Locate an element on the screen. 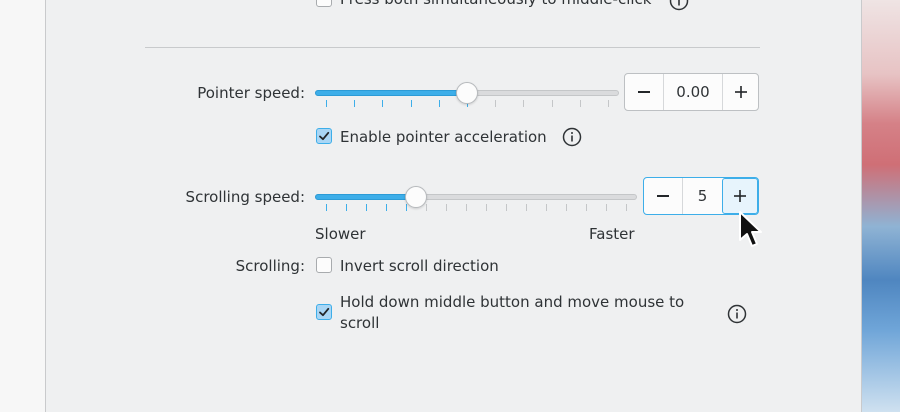  pointer-speed-spinbox: 0.00 is located at coordinates (691, 92).